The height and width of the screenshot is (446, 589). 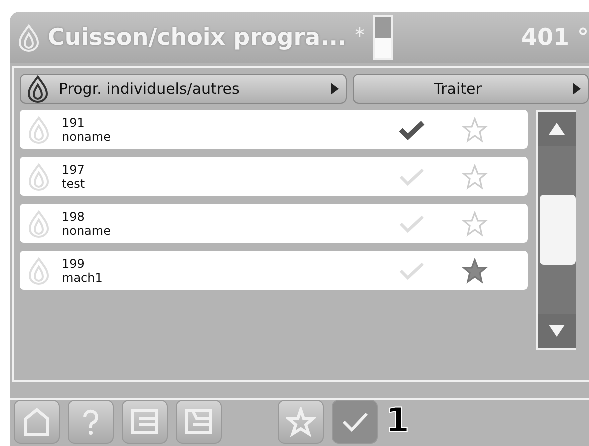 What do you see at coordinates (74, 123) in the screenshot?
I see `program-number: 191` at bounding box center [74, 123].